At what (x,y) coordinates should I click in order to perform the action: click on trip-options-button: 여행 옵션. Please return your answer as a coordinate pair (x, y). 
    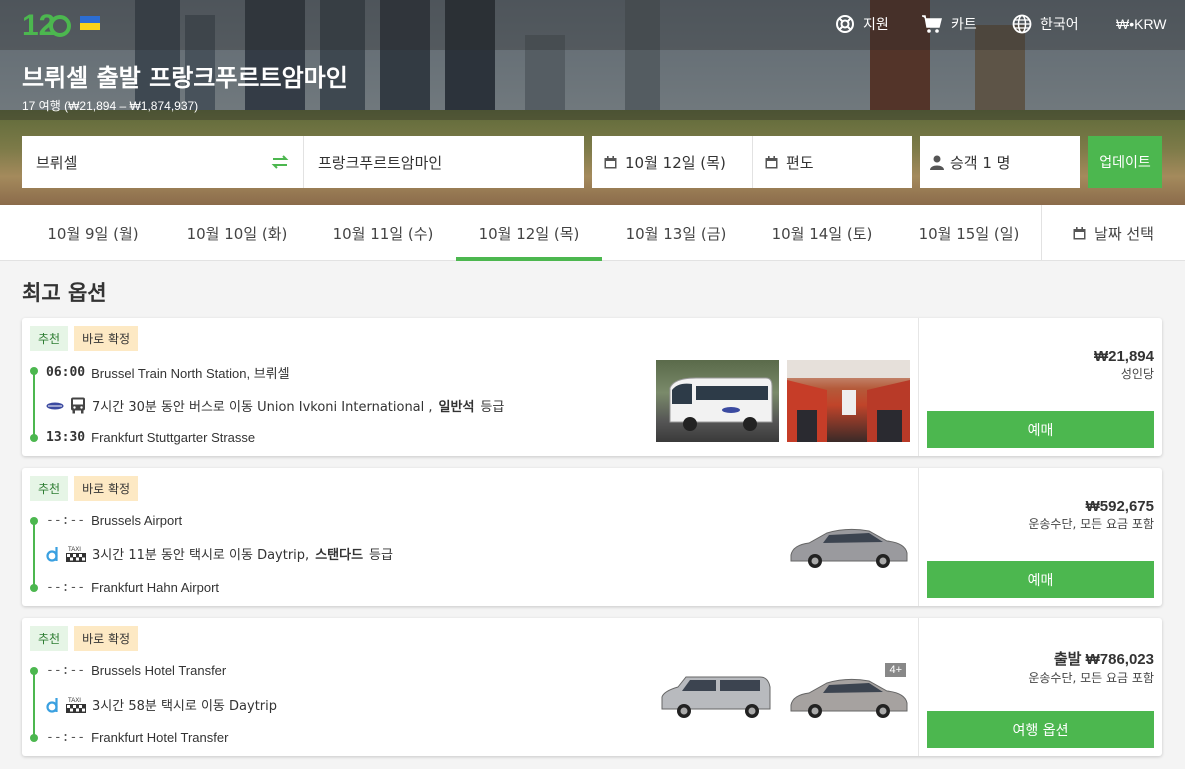
    Looking at the image, I should click on (1040, 729).